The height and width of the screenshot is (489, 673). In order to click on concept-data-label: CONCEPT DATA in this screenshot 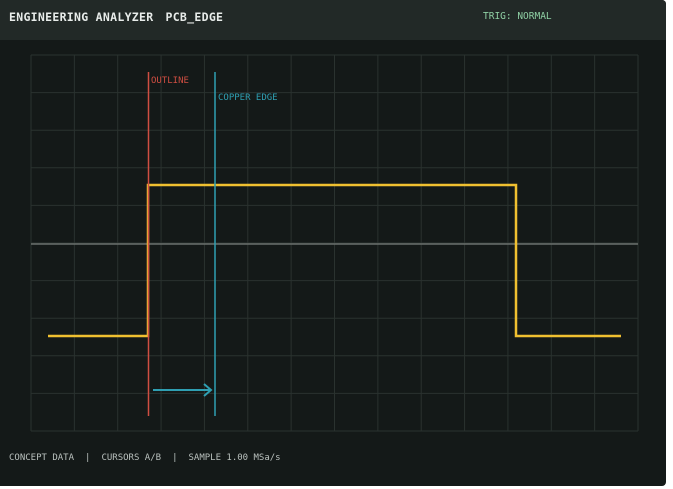, I will do `click(42, 458)`.